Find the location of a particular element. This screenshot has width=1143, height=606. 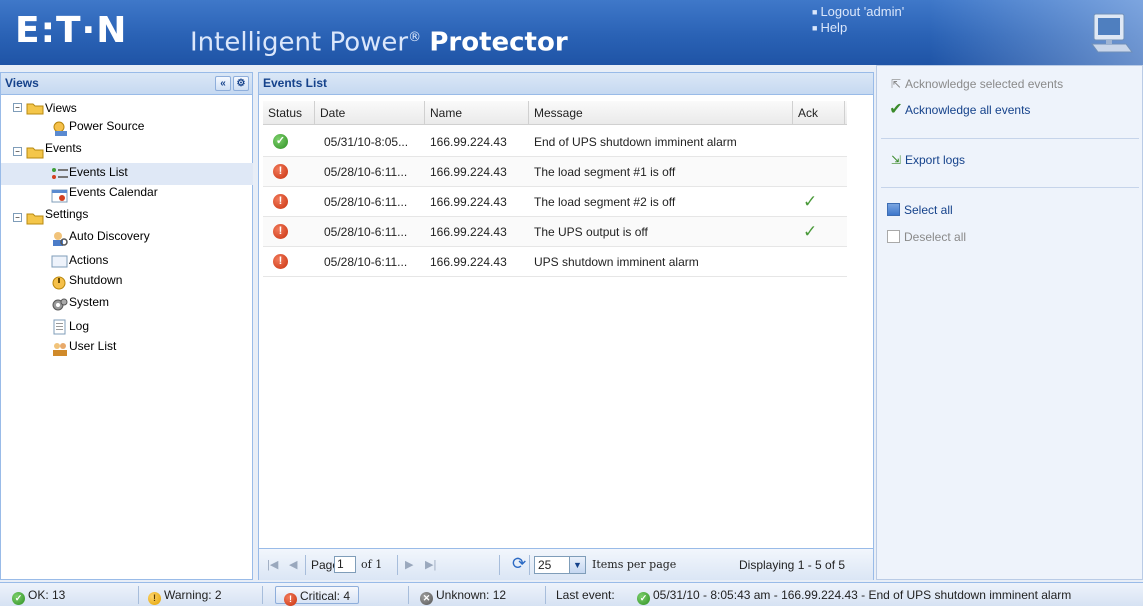

column-header-date: Date is located at coordinates (370, 113).